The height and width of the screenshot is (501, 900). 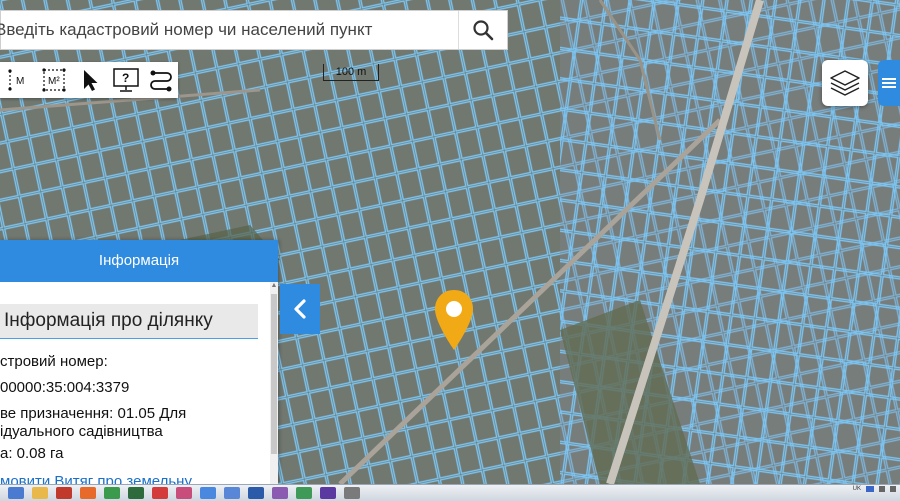 I want to click on measure-length-button: M, so click(x=19, y=80).